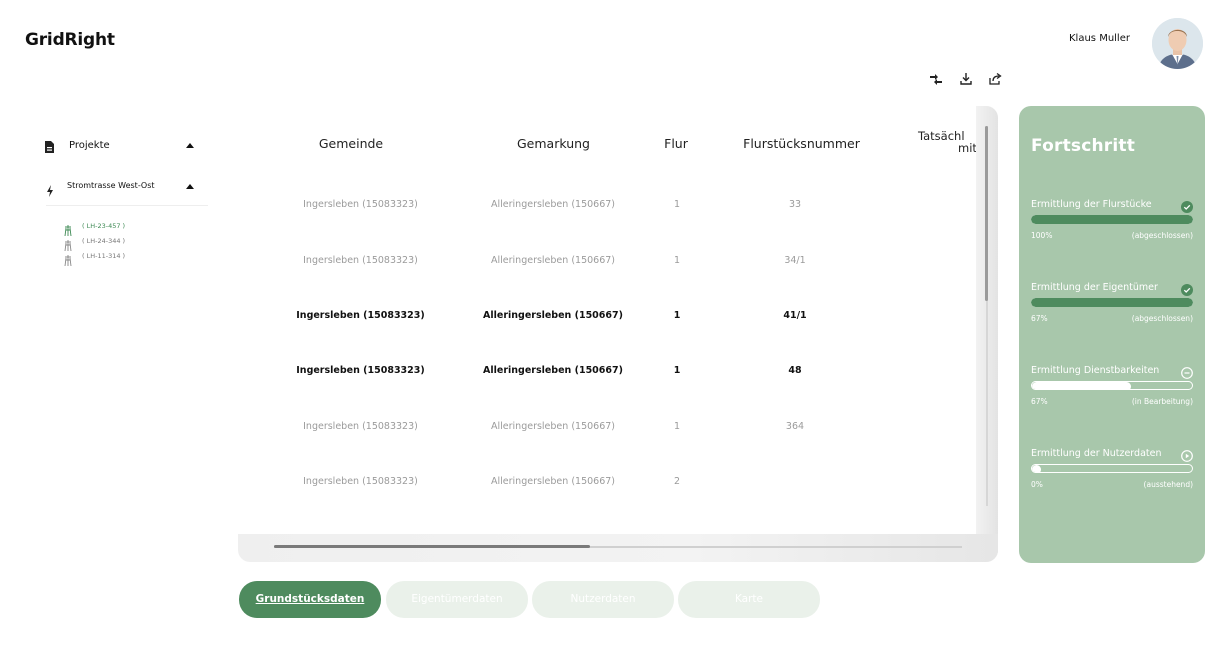 Image resolution: width=1216 pixels, height=655 pixels. Describe the element at coordinates (1096, 453) in the screenshot. I see `progress-item-label: Ermittlung der Nutzerdaten` at that location.